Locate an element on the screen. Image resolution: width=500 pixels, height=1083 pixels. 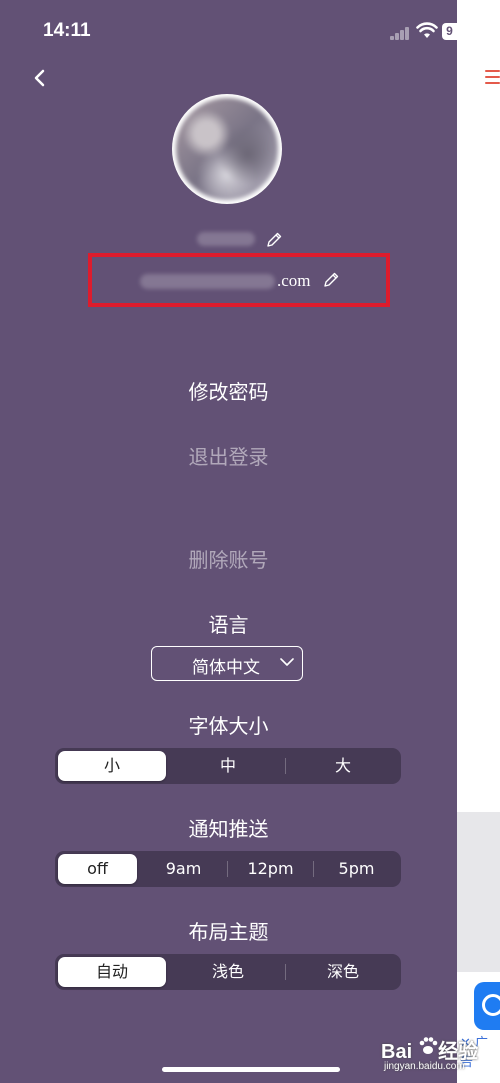
theme-option-light: 浅色 is located at coordinates (228, 972).